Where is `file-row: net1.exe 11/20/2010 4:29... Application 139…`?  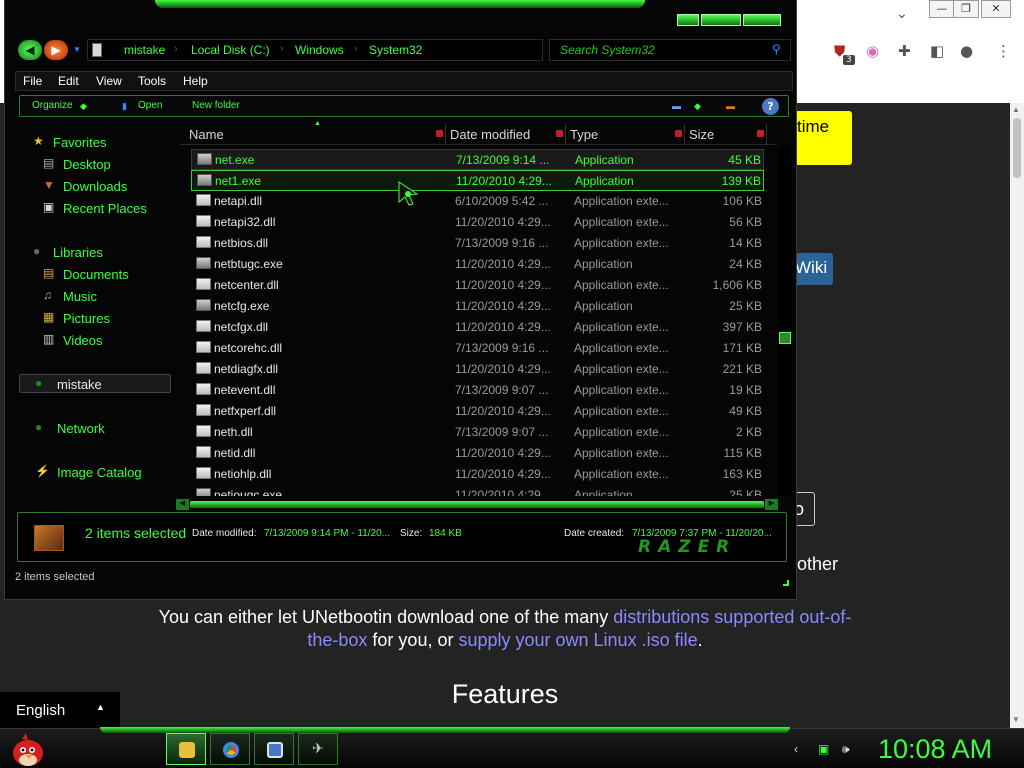 file-row: net1.exe 11/20/2010 4:29... Application 139… is located at coordinates (477, 180).